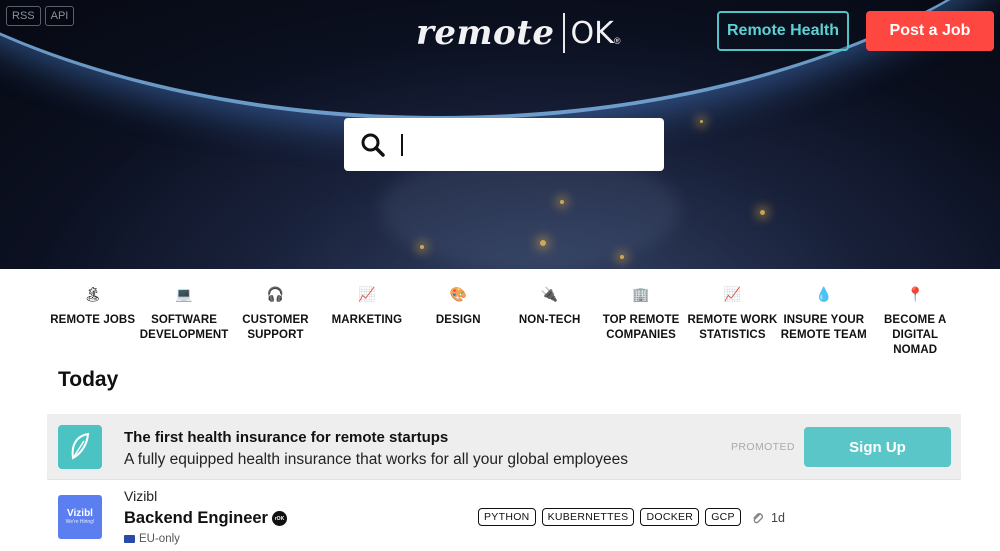 This screenshot has width=1000, height=551. What do you see at coordinates (80, 513) in the screenshot?
I see `company-logo-name: Vizibl` at bounding box center [80, 513].